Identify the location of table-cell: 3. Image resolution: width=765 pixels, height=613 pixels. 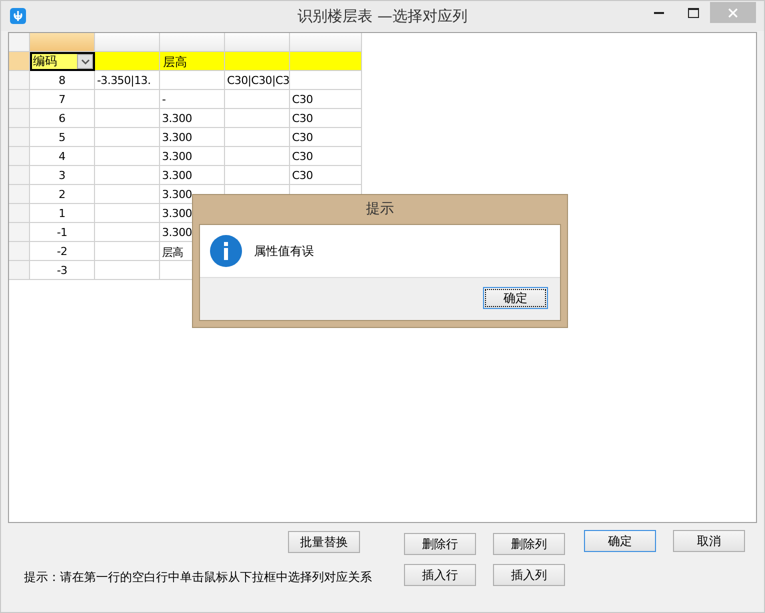
(62, 175).